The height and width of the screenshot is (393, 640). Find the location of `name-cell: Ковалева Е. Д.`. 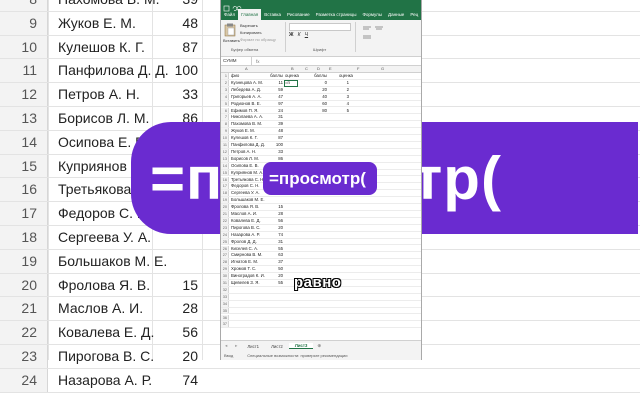

name-cell: Ковалева Е. Д. is located at coordinates (246, 221).